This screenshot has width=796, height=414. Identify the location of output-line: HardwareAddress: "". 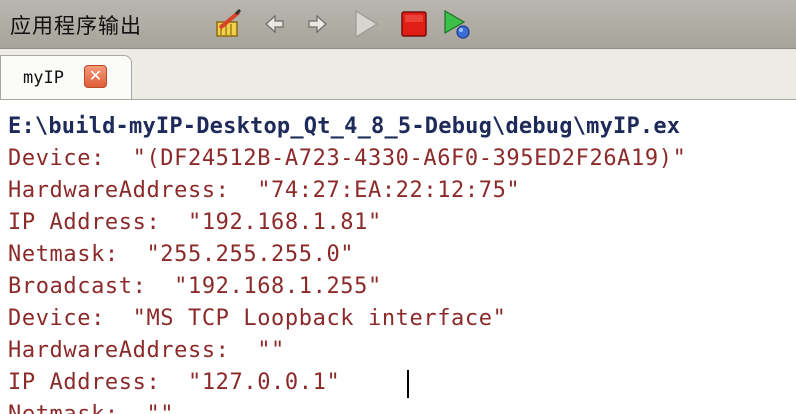
(146, 350).